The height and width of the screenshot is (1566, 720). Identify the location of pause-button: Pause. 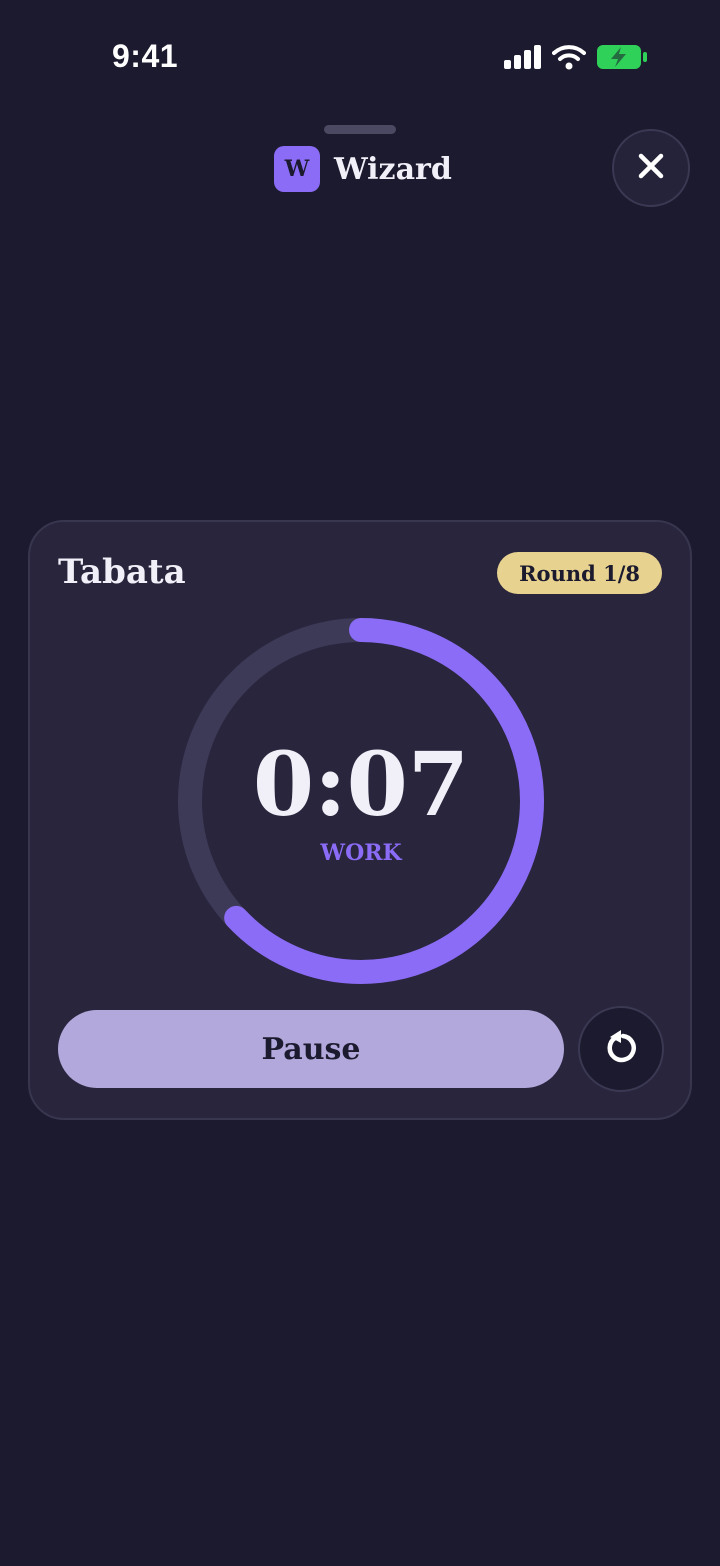
(311, 1049).